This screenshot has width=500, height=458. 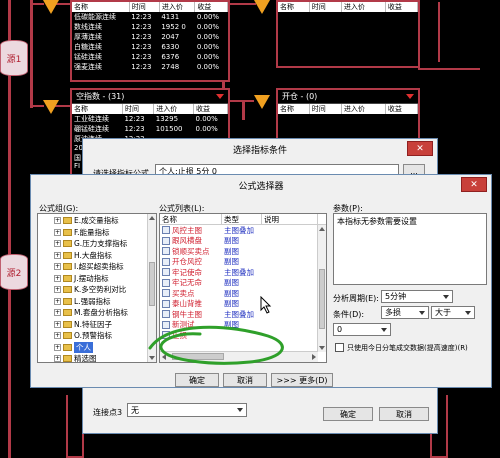 I want to click on mouse-cursor-icon, so click(x=266, y=305).